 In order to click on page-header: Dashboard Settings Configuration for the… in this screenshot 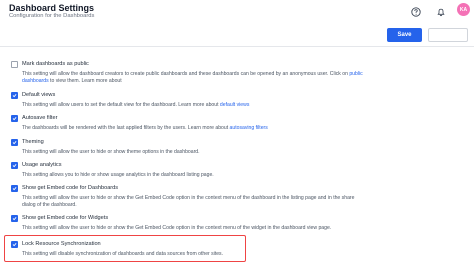, I will do `click(237, 12)`.